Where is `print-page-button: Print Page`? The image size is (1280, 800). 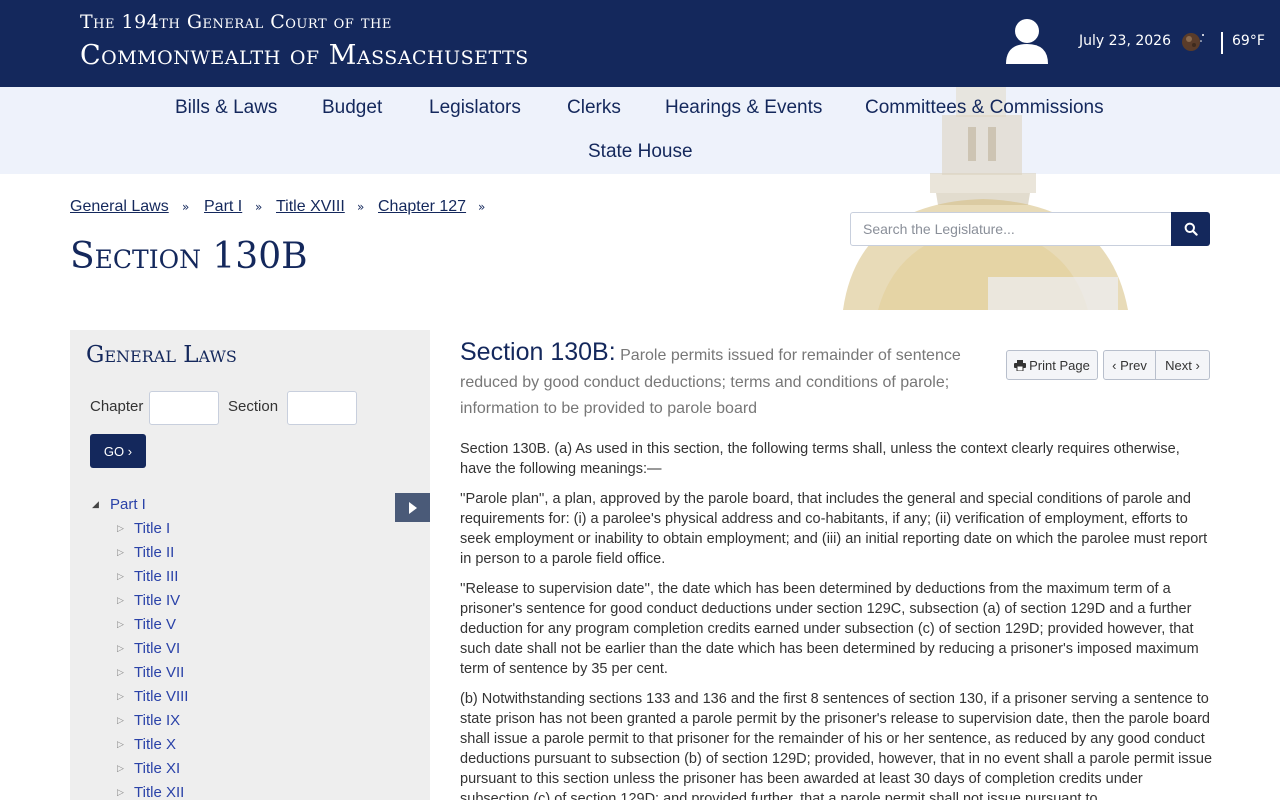 print-page-button: Print Page is located at coordinates (1052, 365).